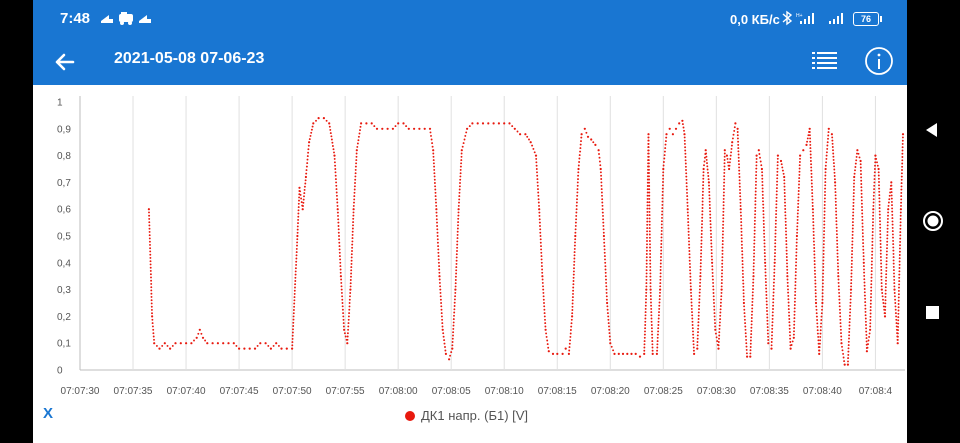  What do you see at coordinates (65, 62) in the screenshot?
I see `back-button` at bounding box center [65, 62].